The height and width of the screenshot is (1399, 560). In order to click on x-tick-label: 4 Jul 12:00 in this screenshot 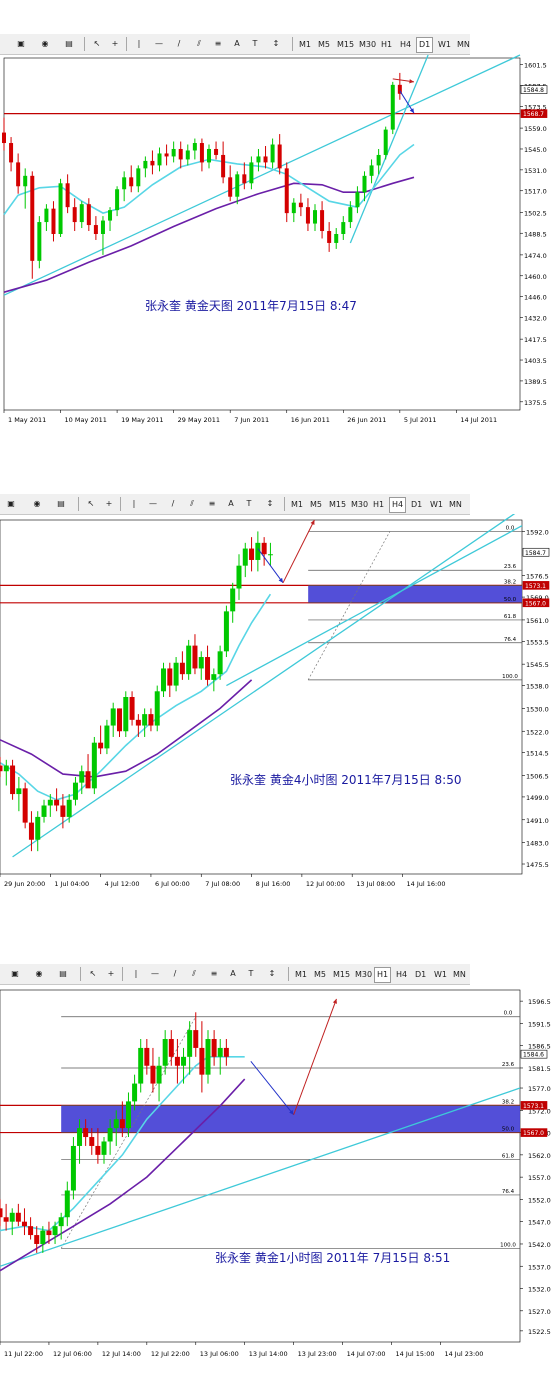, I will do `click(122, 884)`.